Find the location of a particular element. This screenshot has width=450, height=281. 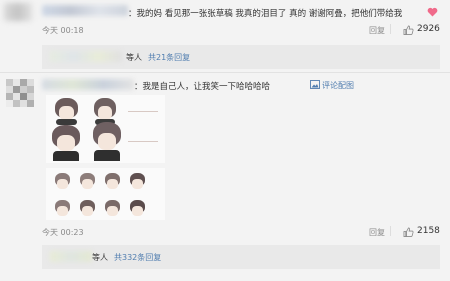

divider is located at coordinates (225, 72).